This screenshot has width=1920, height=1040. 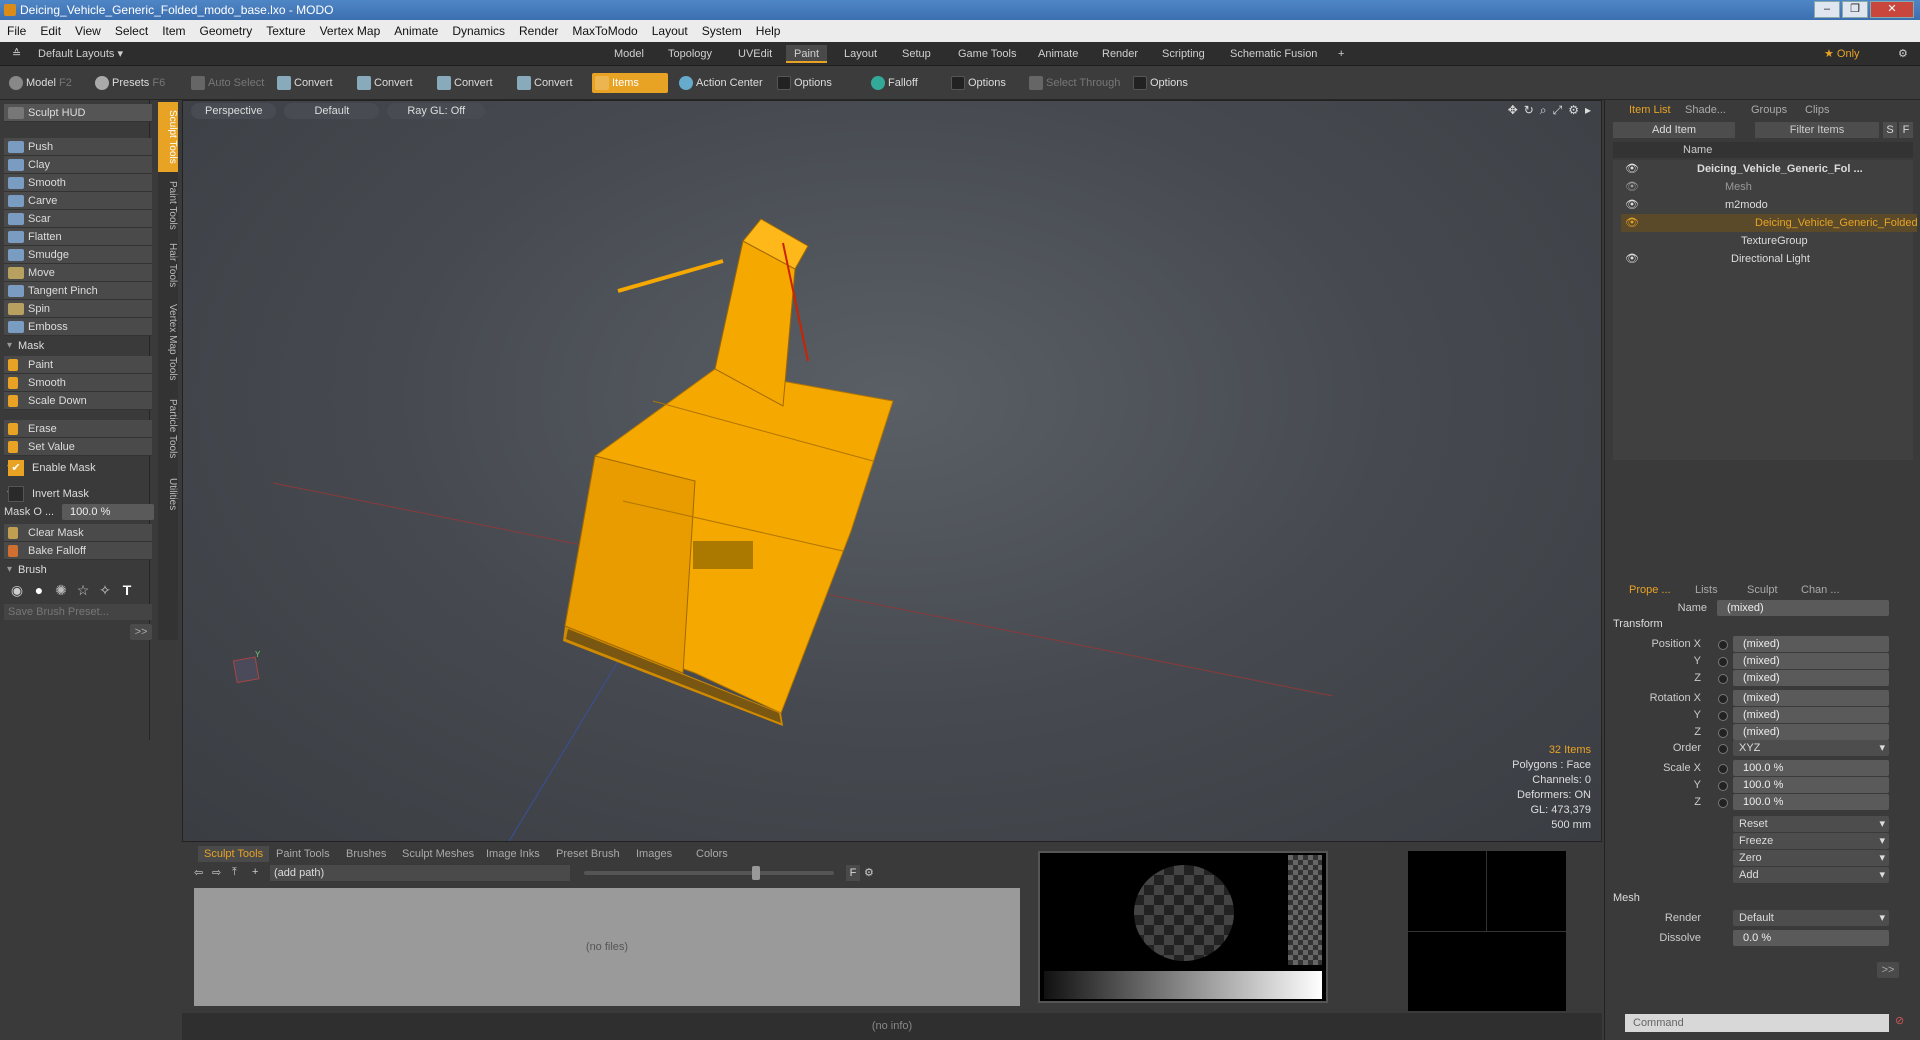 I want to click on tab-topology: Topology, so click(x=690, y=54).